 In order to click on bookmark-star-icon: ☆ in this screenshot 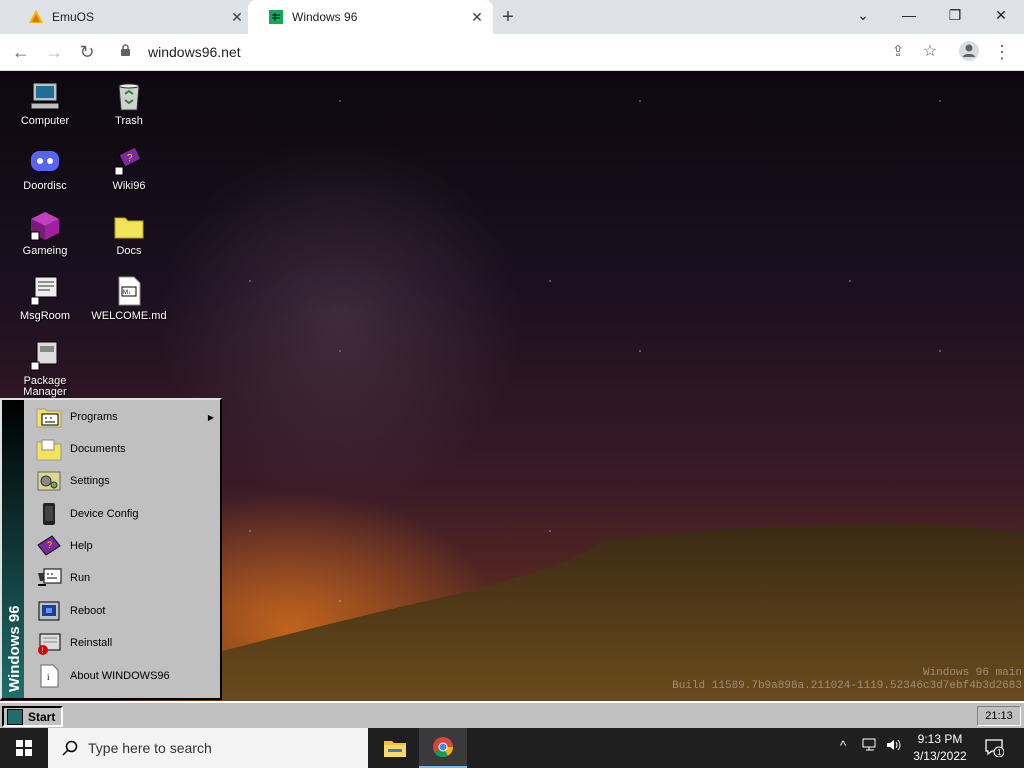, I will do `click(930, 52)`.